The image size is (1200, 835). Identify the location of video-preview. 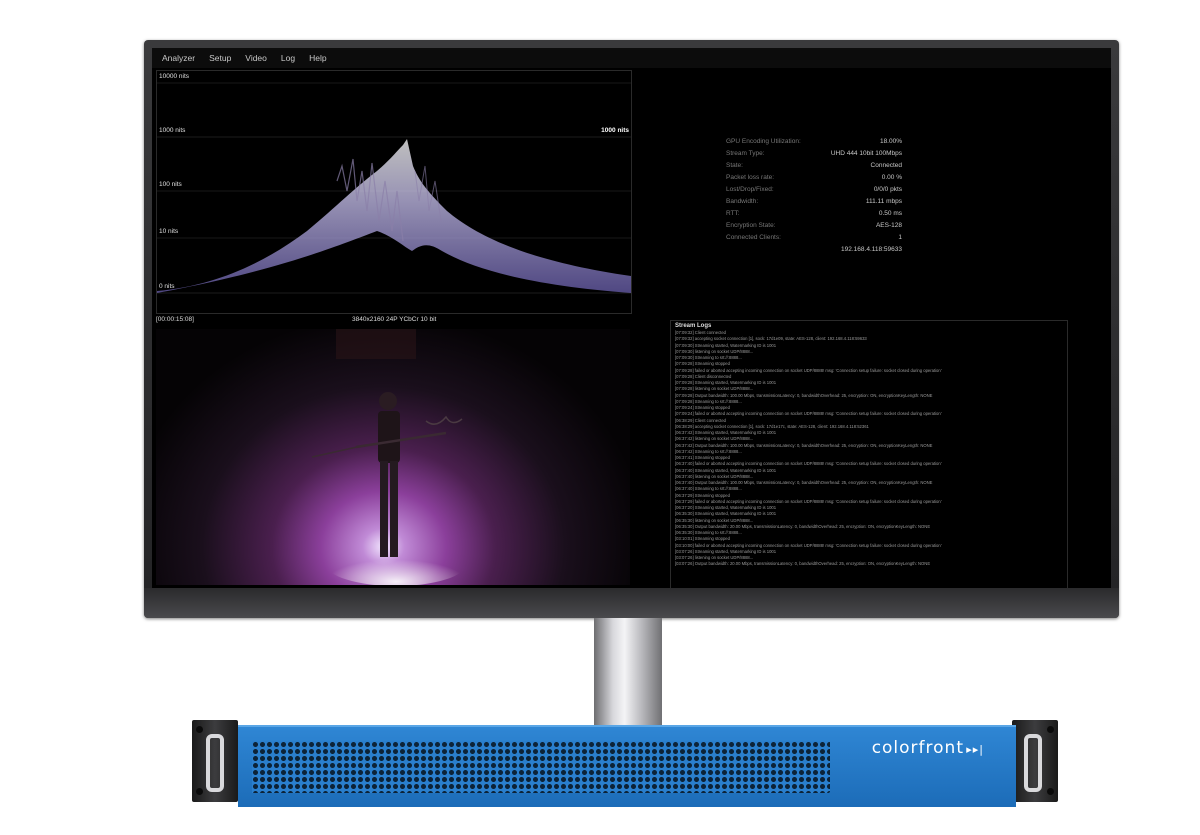
(393, 457).